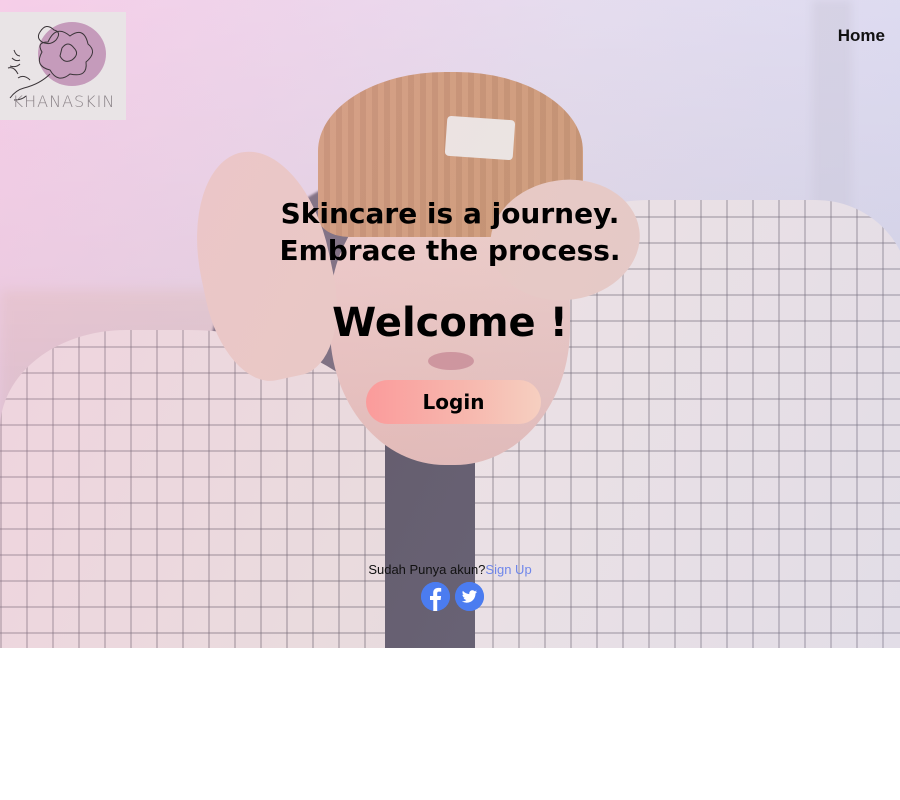 This screenshot has height=800, width=900. I want to click on signup-prompt: Sudah Punya akun?Sign Up, so click(450, 569).